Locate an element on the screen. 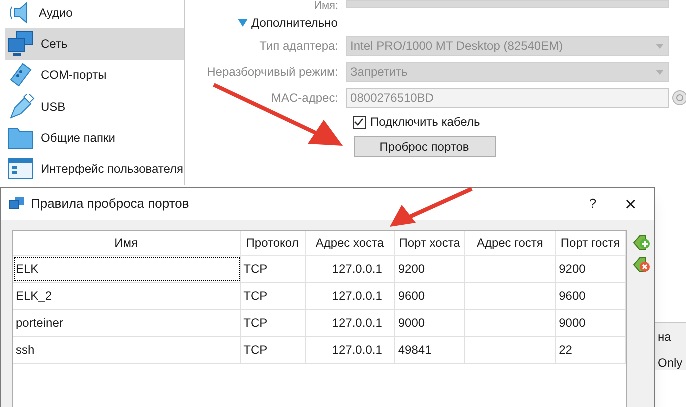  checkbox-label: Подключить кабель is located at coordinates (425, 122).